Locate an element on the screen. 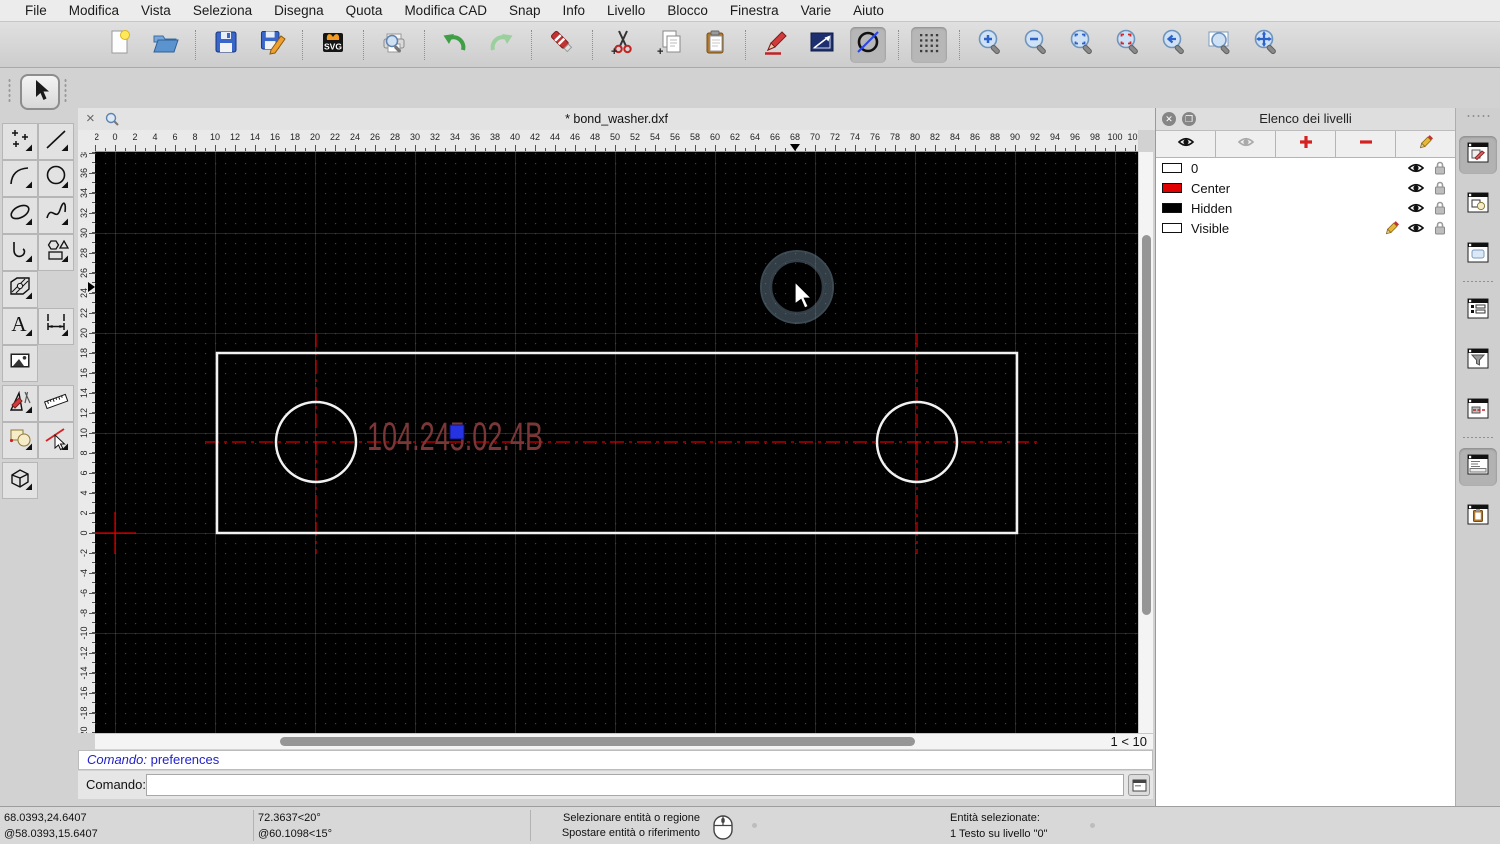 The height and width of the screenshot is (844, 1500). tool-polyline-button is located at coordinates (20, 252).